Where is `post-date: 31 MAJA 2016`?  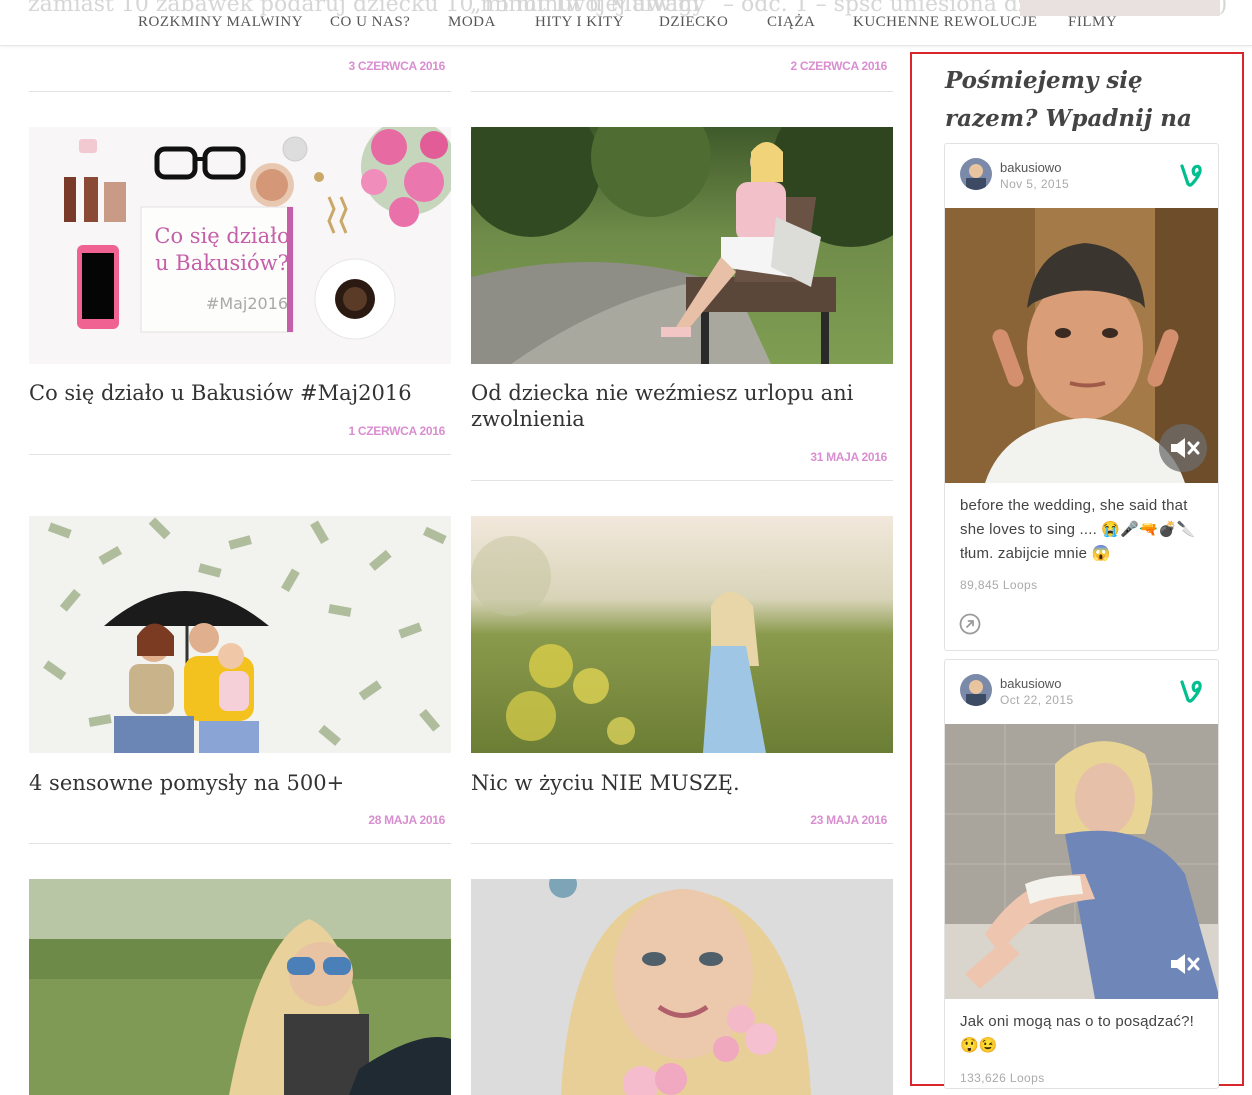
post-date: 31 MAJA 2016 is located at coordinates (848, 457).